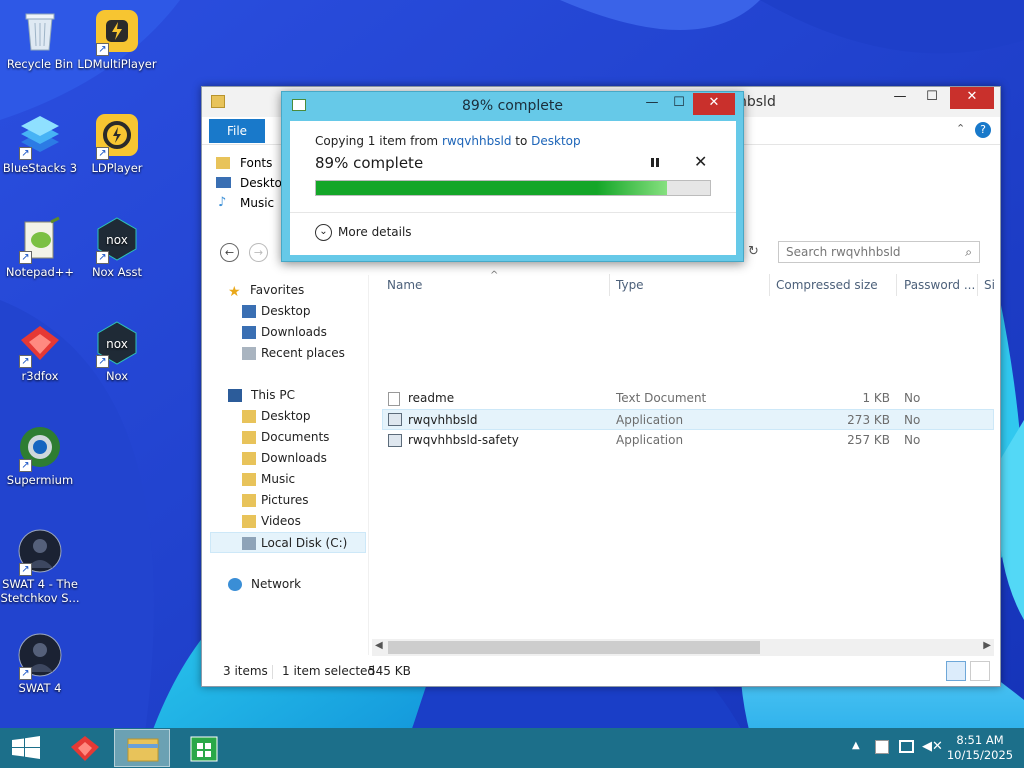 The width and height of the screenshot is (1024, 768). I want to click on nav-pc-desktop: Desktop, so click(288, 416).